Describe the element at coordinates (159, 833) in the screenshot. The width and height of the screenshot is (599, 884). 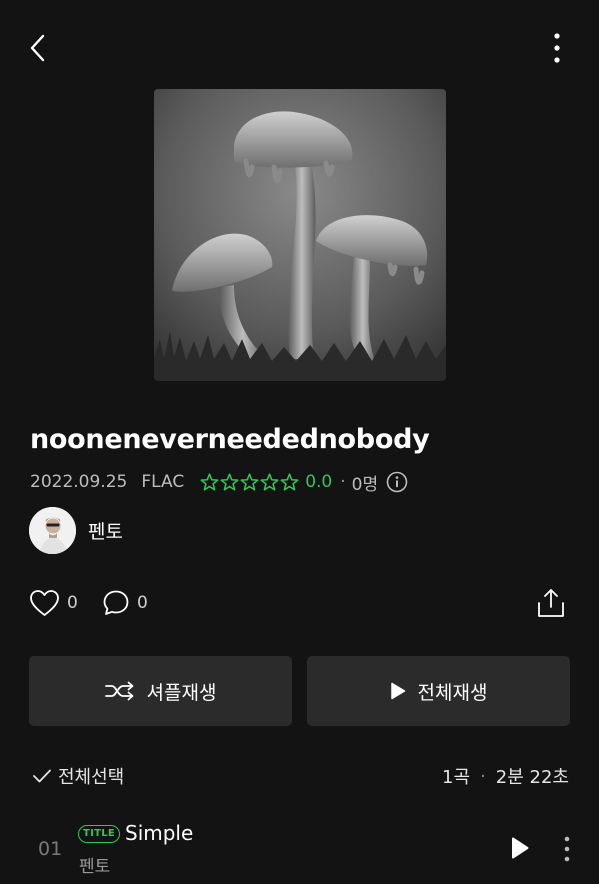
I see `track-title: Simple` at that location.